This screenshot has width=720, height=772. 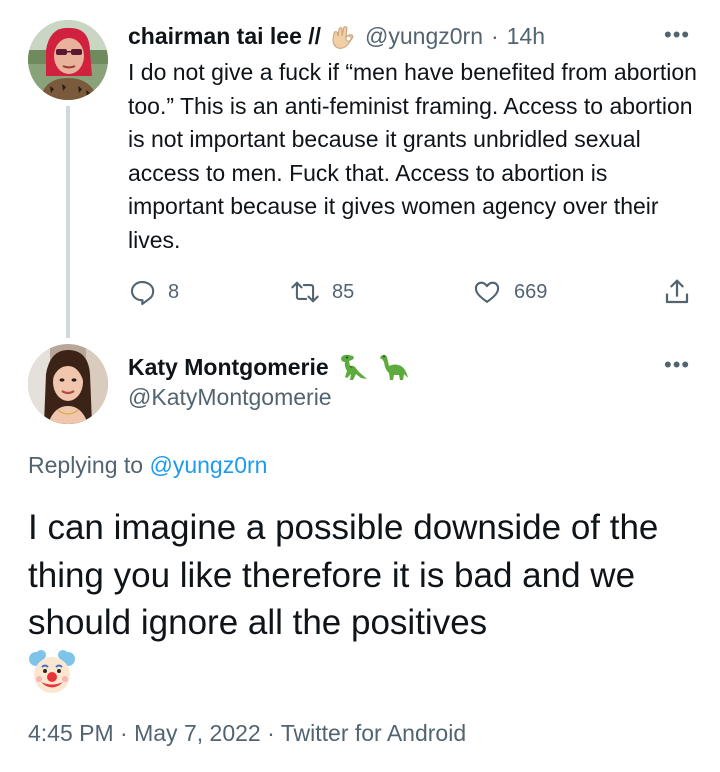 What do you see at coordinates (197, 733) in the screenshot?
I see `tweet-date: May 7, 2022` at bounding box center [197, 733].